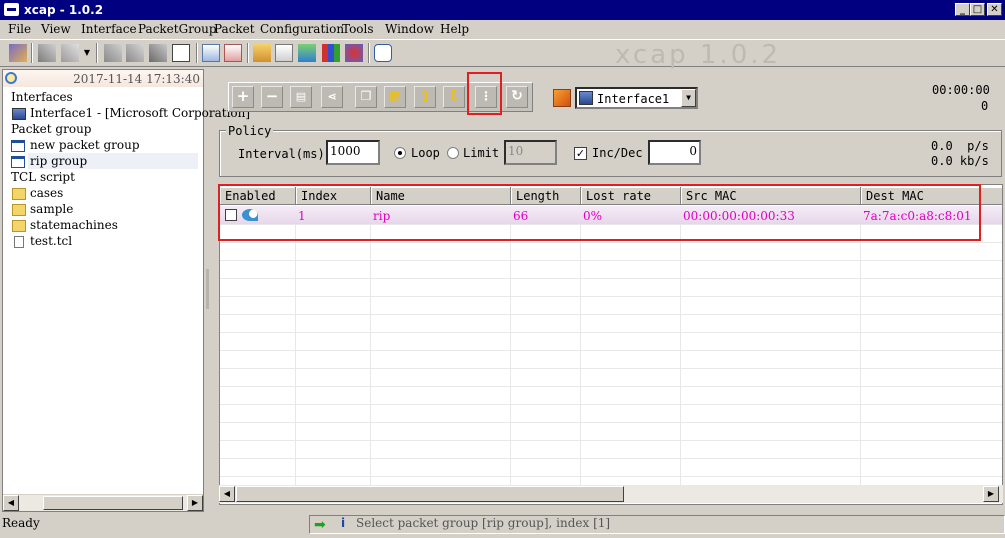  What do you see at coordinates (395, 97) in the screenshot?
I see `paste-packet-button: ▦` at bounding box center [395, 97].